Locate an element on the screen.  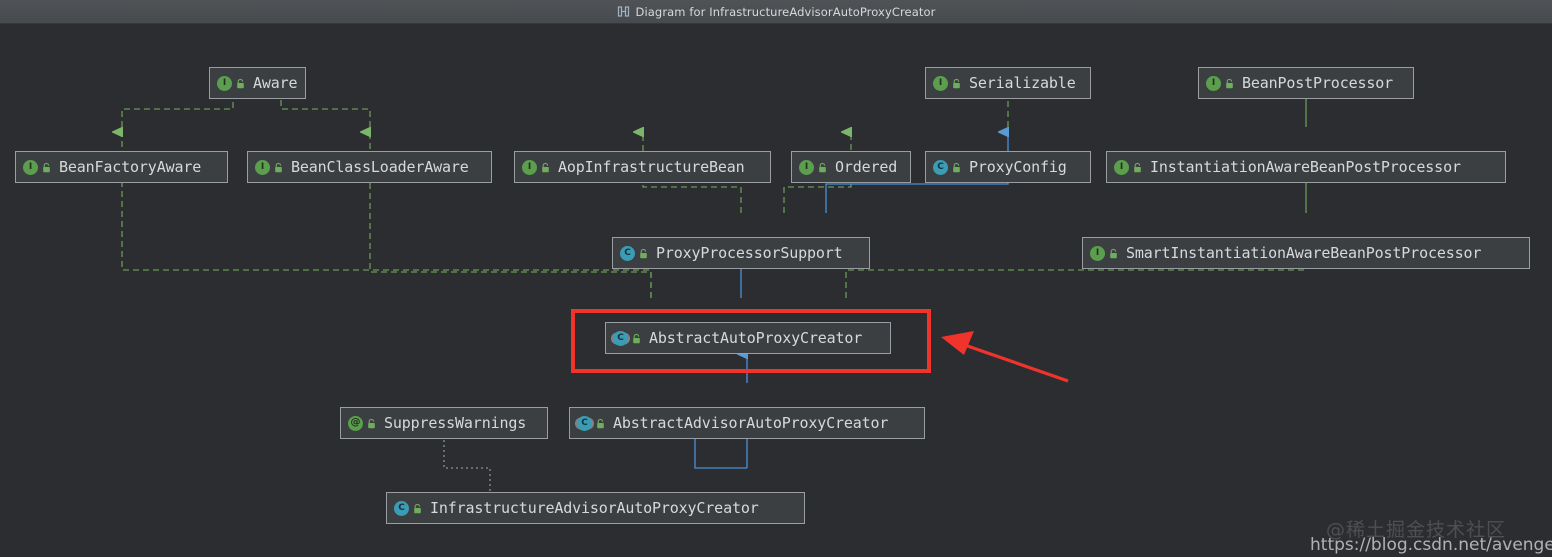
node-label: BeanFactoryAware is located at coordinates (130, 167).